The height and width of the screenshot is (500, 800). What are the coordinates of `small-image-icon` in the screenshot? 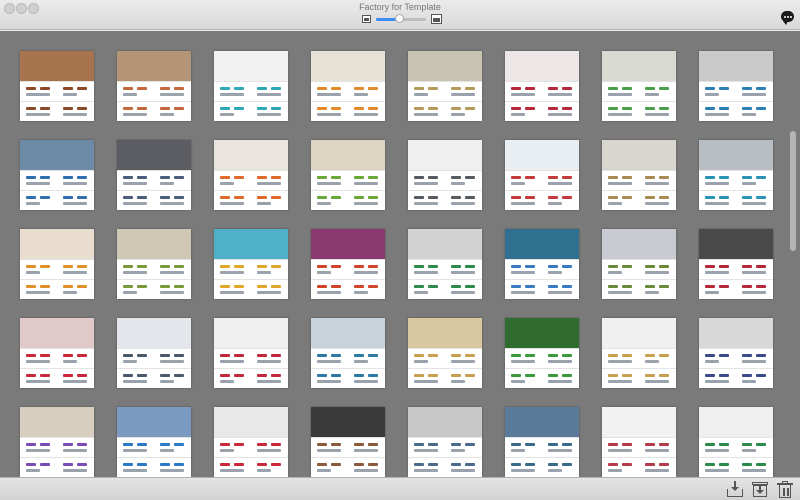 It's located at (366, 19).